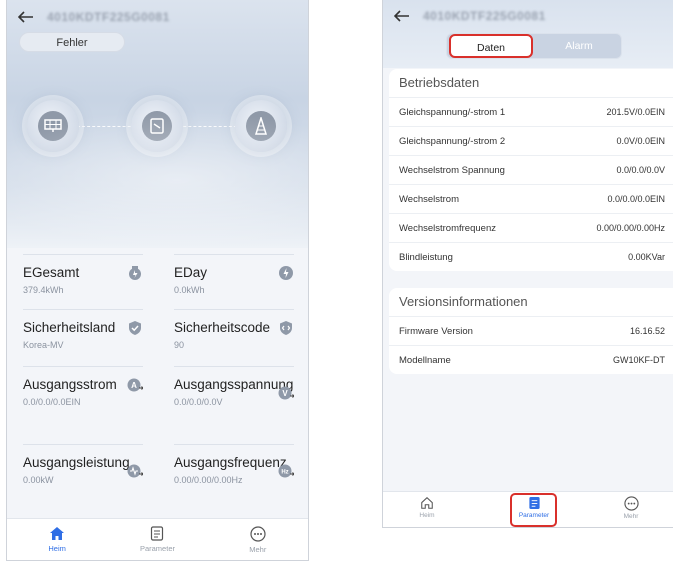 The image size is (673, 561). Describe the element at coordinates (83, 335) in the screenshot. I see `info-cell-sicherheitsland: Sicherheitsland Korea-MV` at that location.